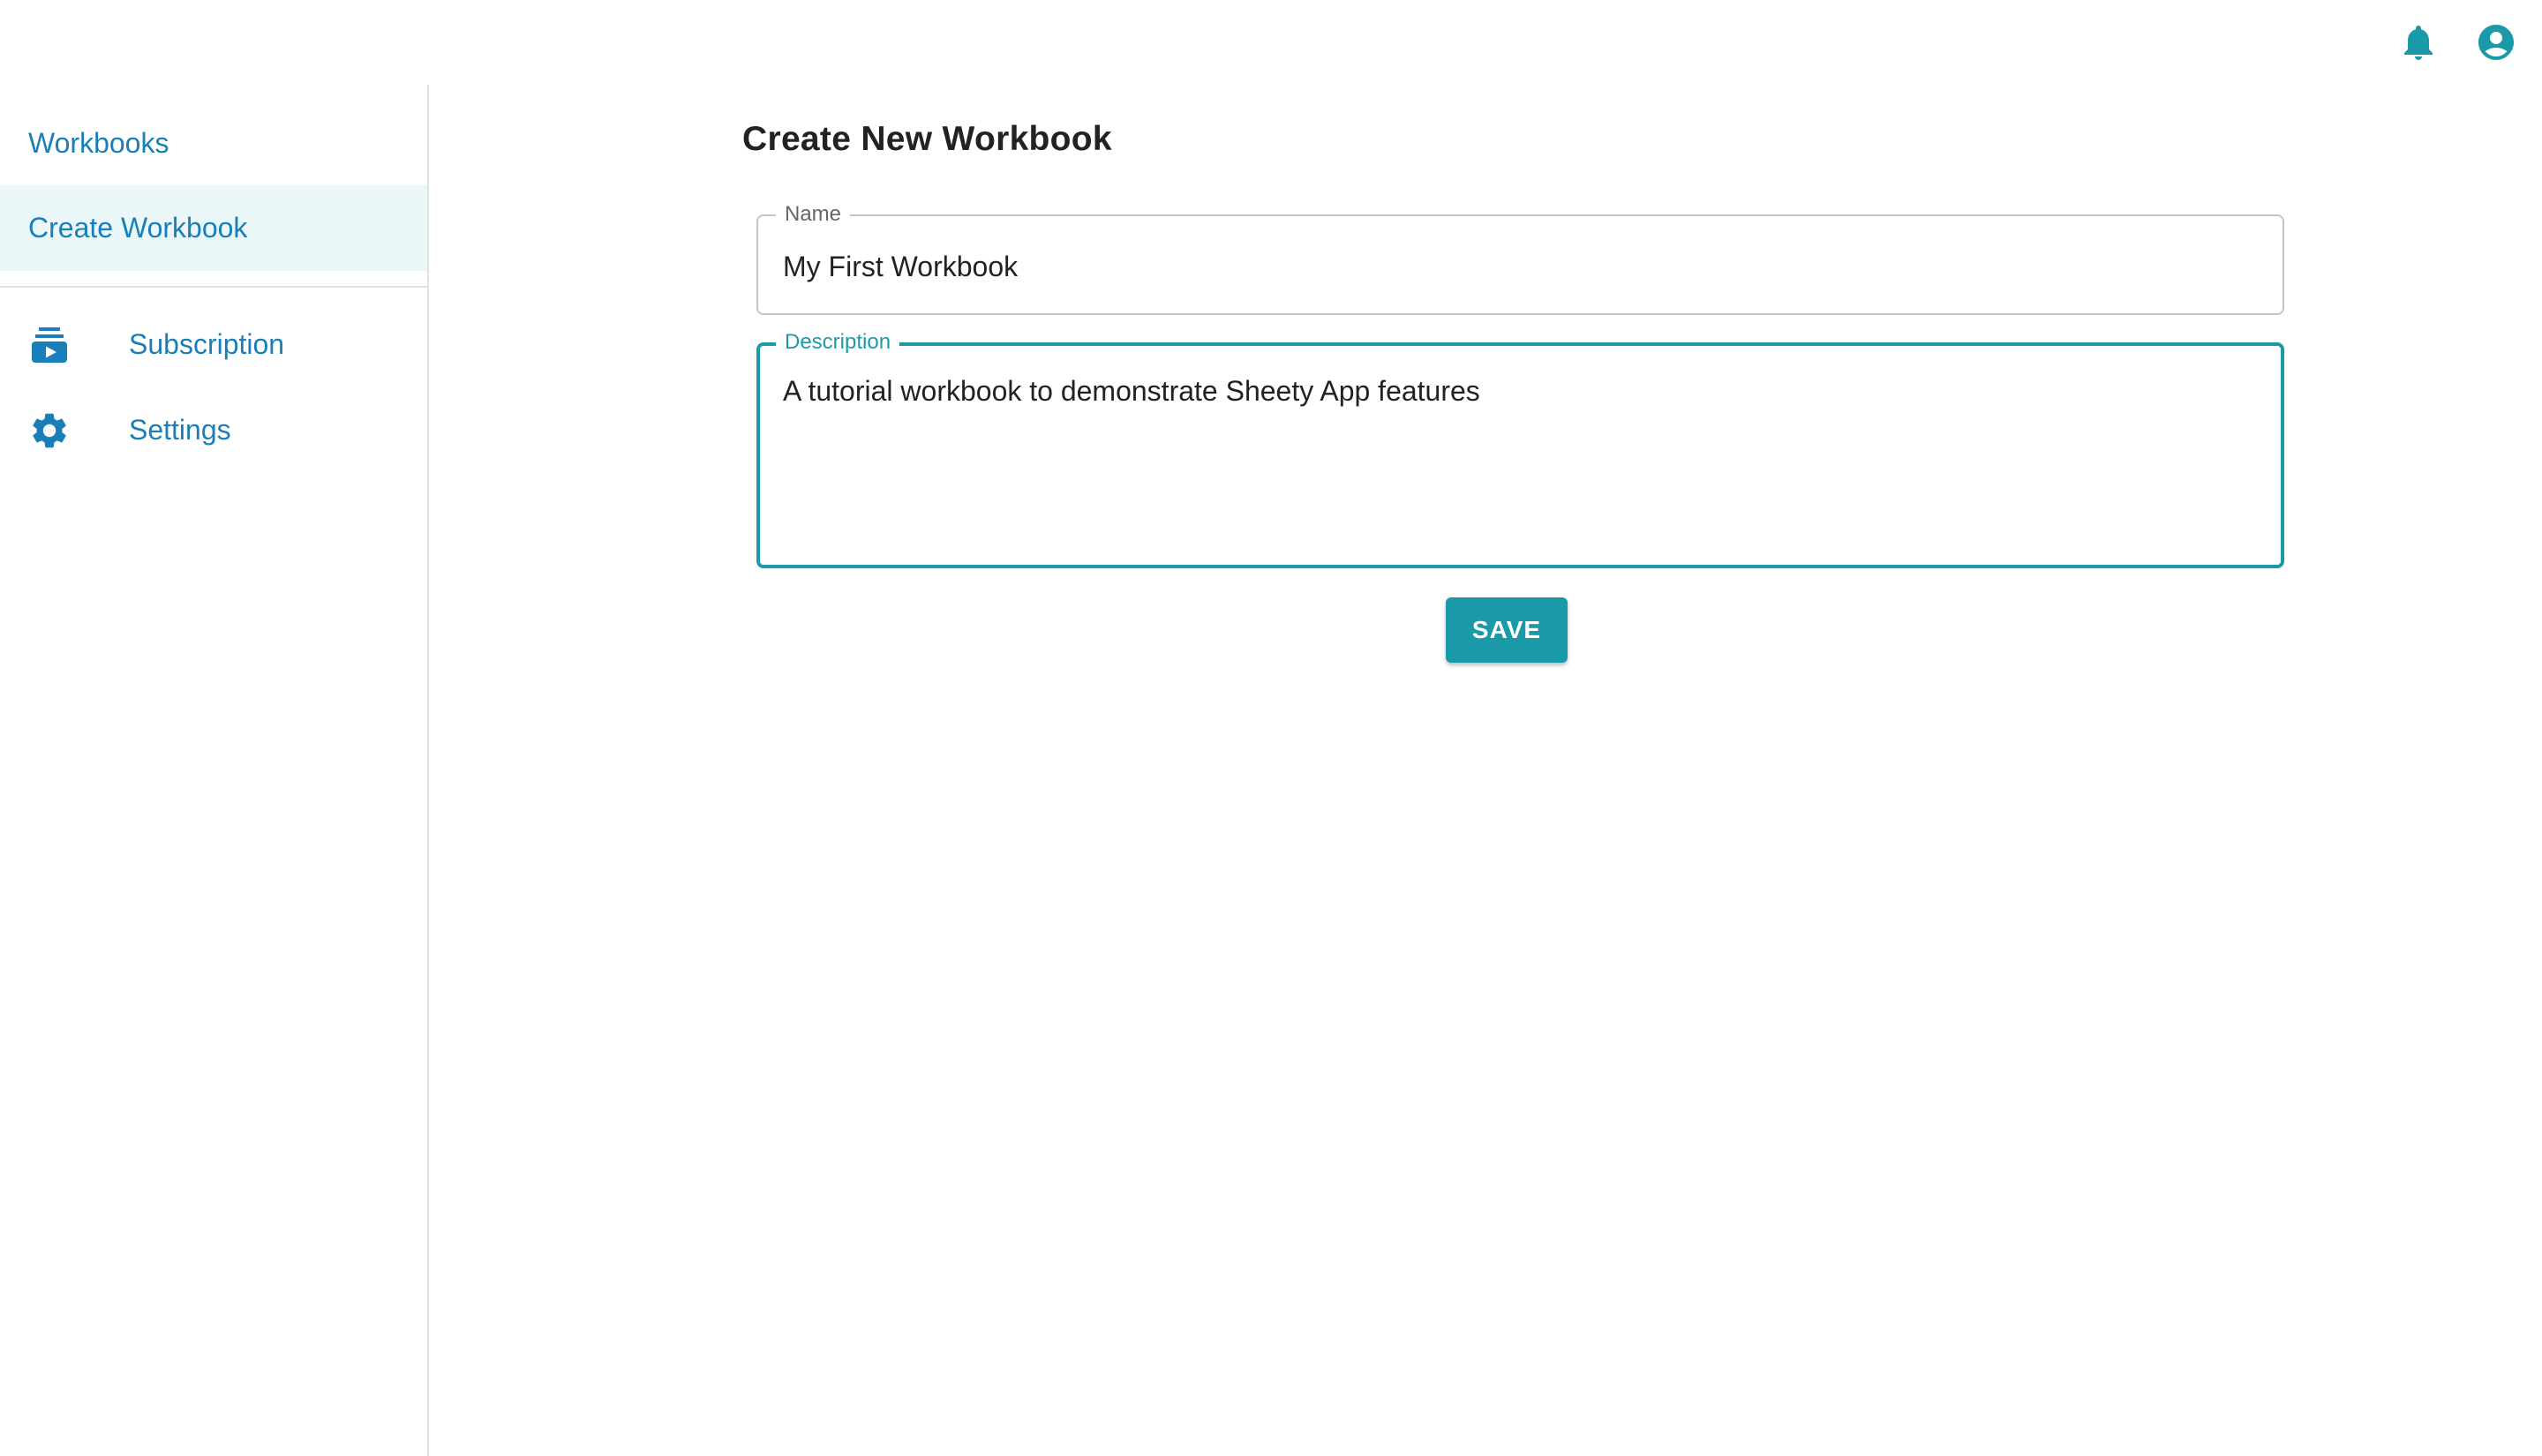  What do you see at coordinates (2496, 42) in the screenshot?
I see `account-circle-icon` at bounding box center [2496, 42].